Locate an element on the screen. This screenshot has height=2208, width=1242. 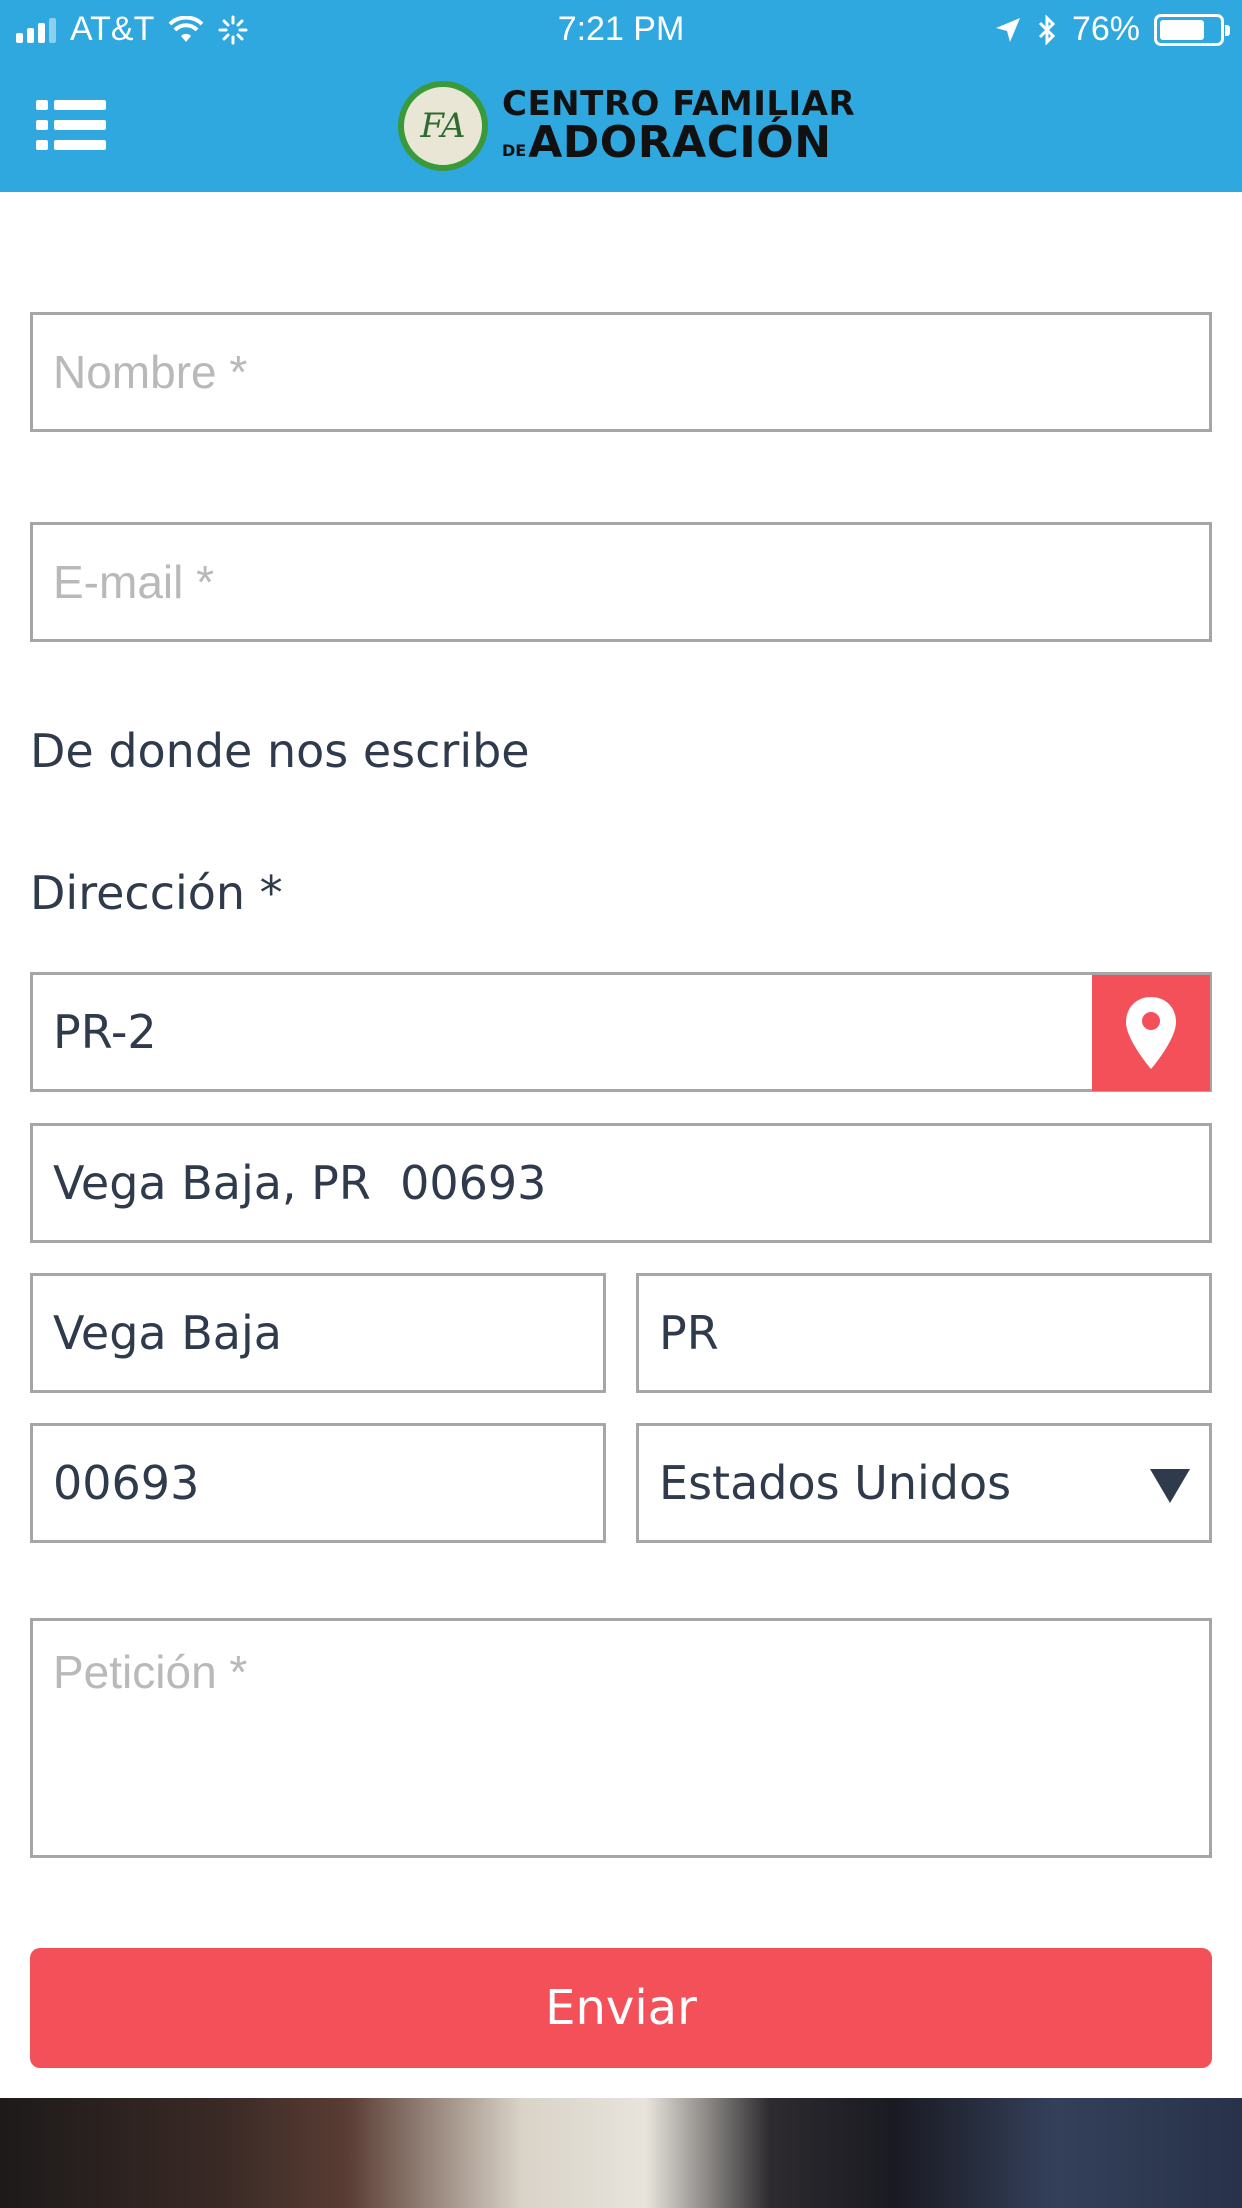
location-arrow-icon is located at coordinates (1007, 29).